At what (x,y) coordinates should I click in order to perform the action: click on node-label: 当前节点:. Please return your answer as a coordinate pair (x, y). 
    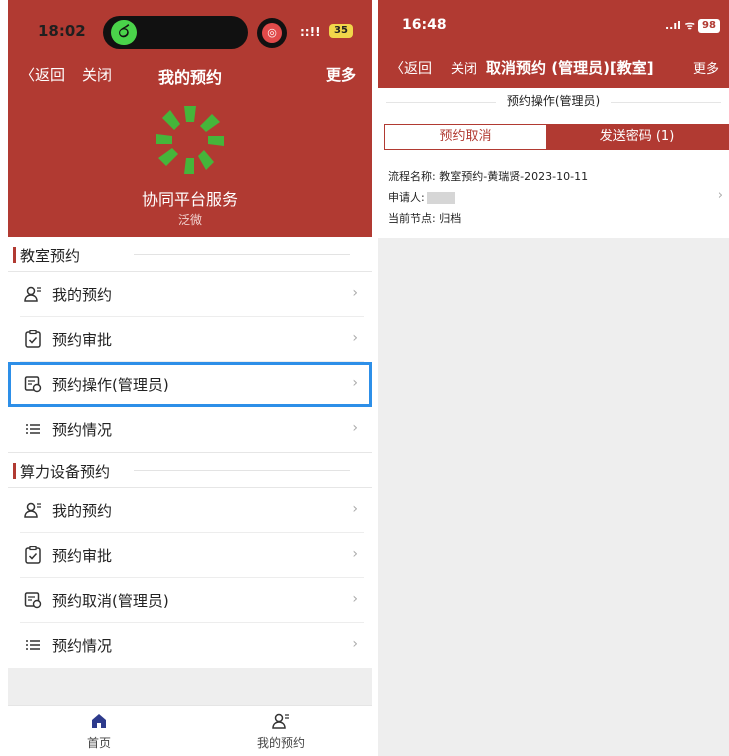
    Looking at the image, I should click on (412, 218).